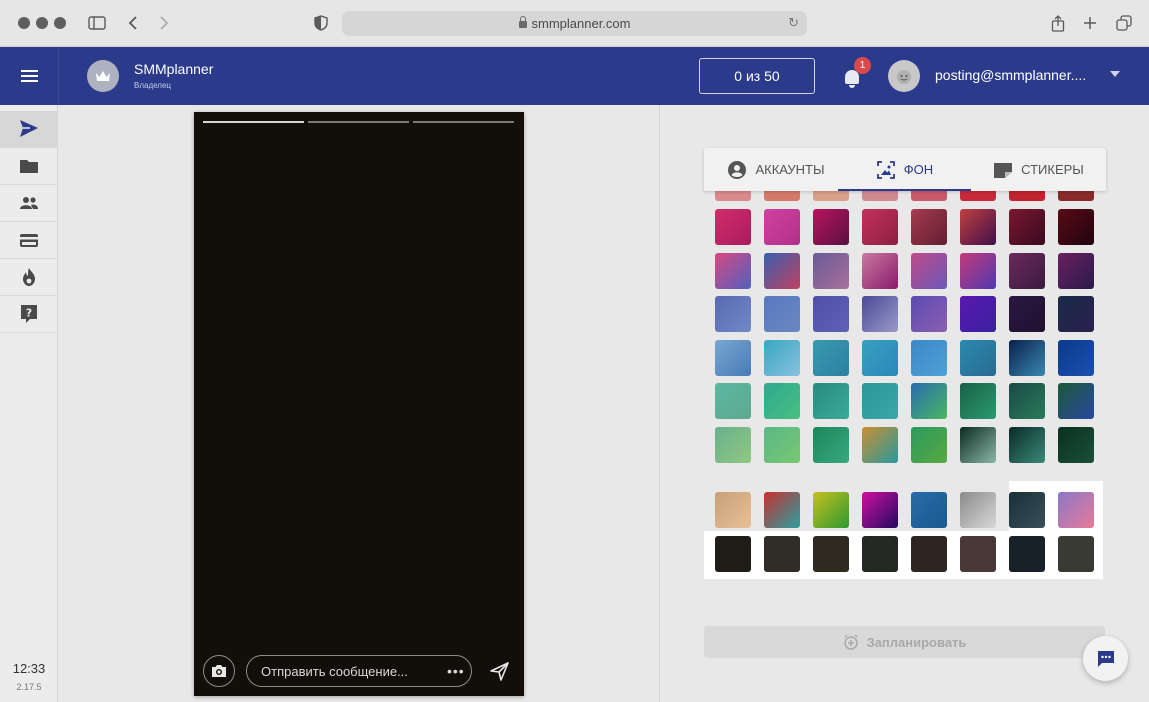 The image size is (1149, 702). I want to click on sidebar-item-projects, so click(29, 166).